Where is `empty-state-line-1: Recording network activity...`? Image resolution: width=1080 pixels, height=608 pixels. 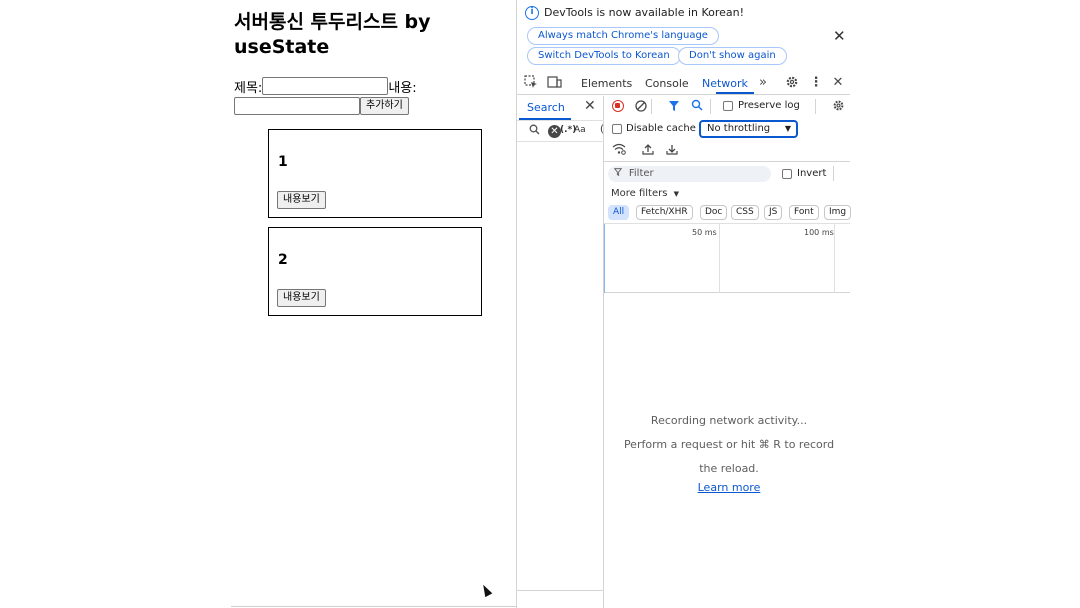 empty-state-line-1: Recording network activity... is located at coordinates (729, 420).